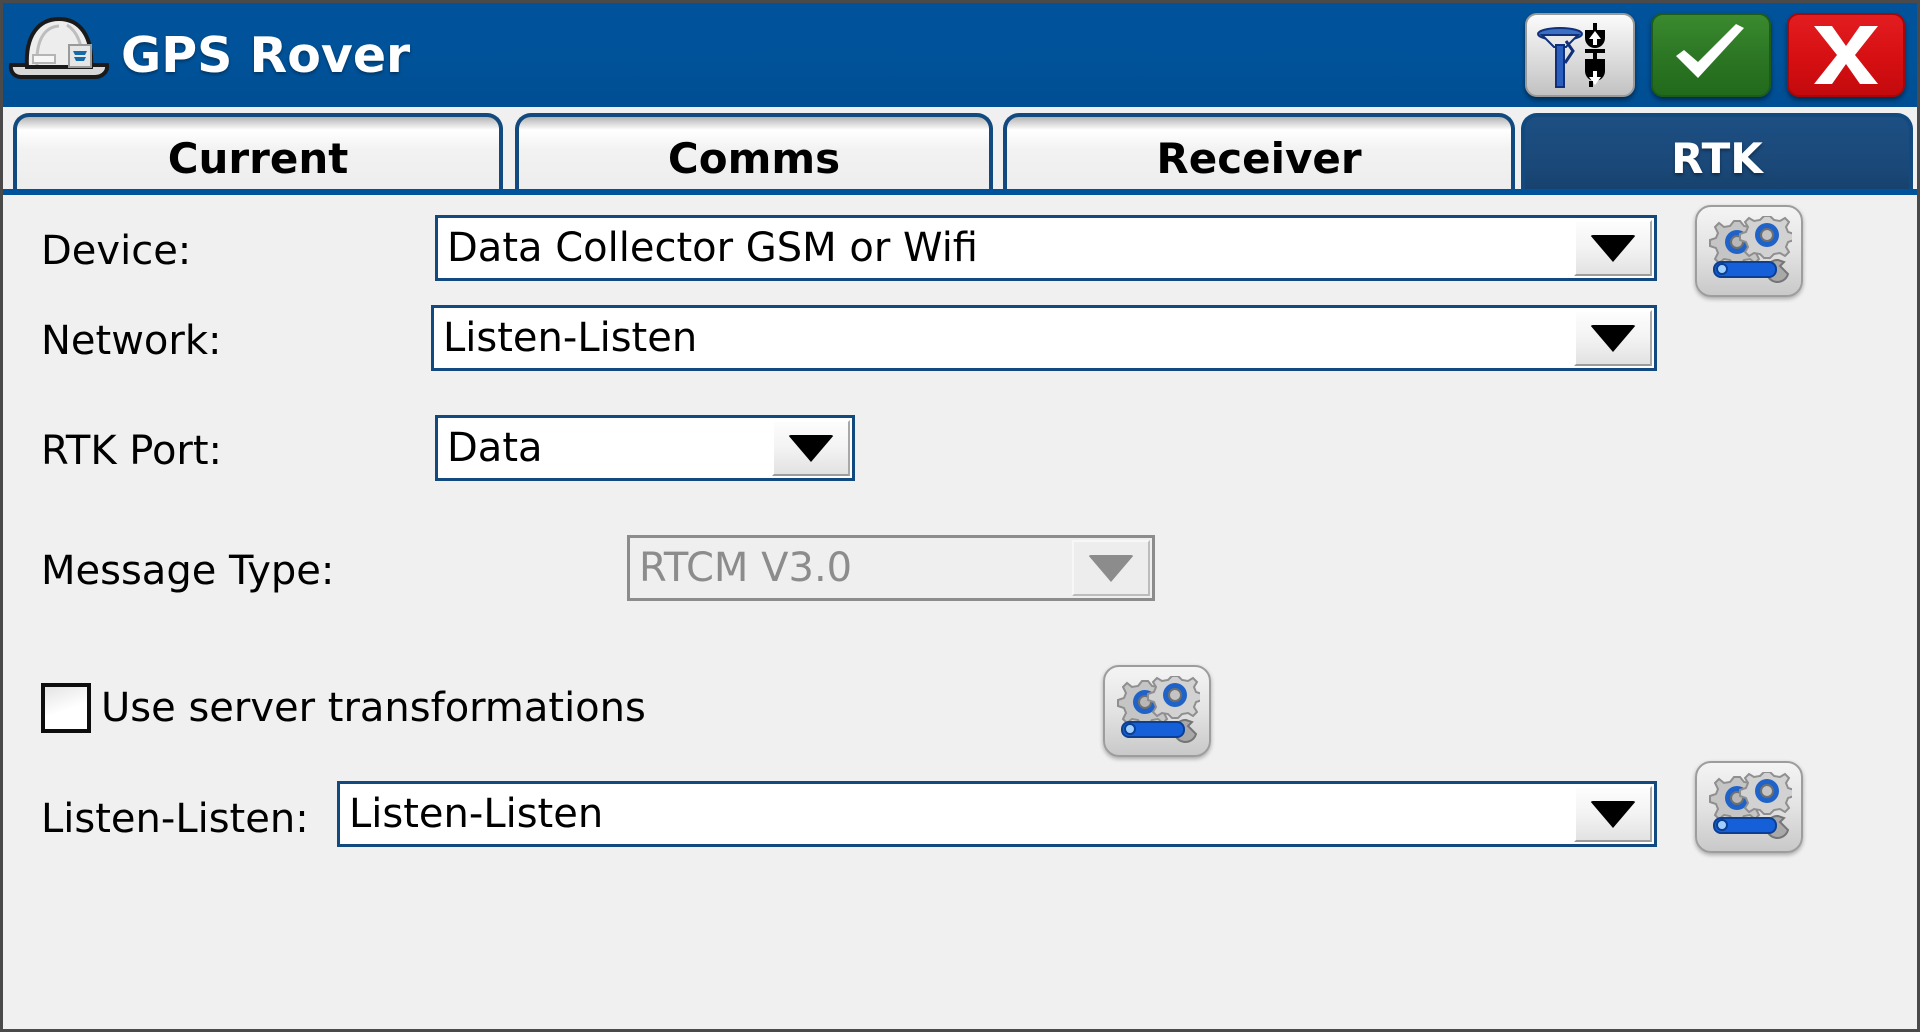  I want to click on gps-antenna-height-icon, so click(1571, 55).